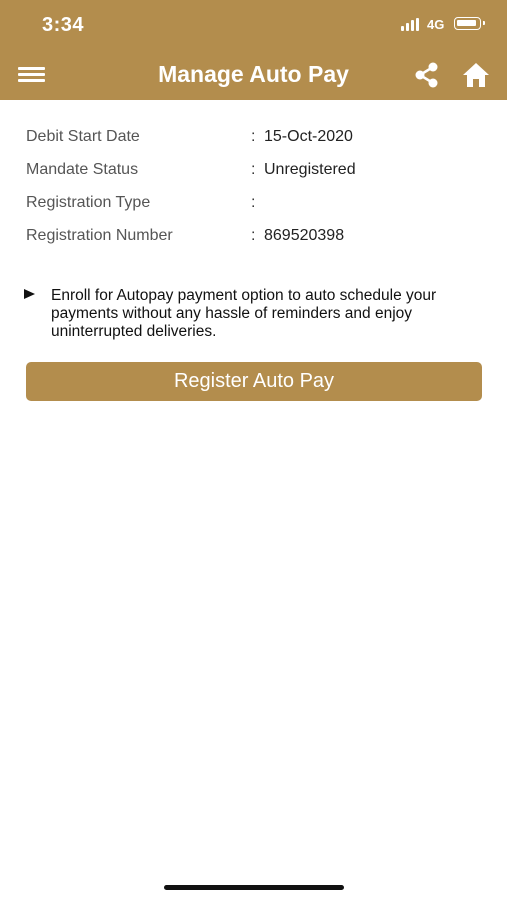  I want to click on detail-row-registration-type: Registration Type :, so click(256, 210).